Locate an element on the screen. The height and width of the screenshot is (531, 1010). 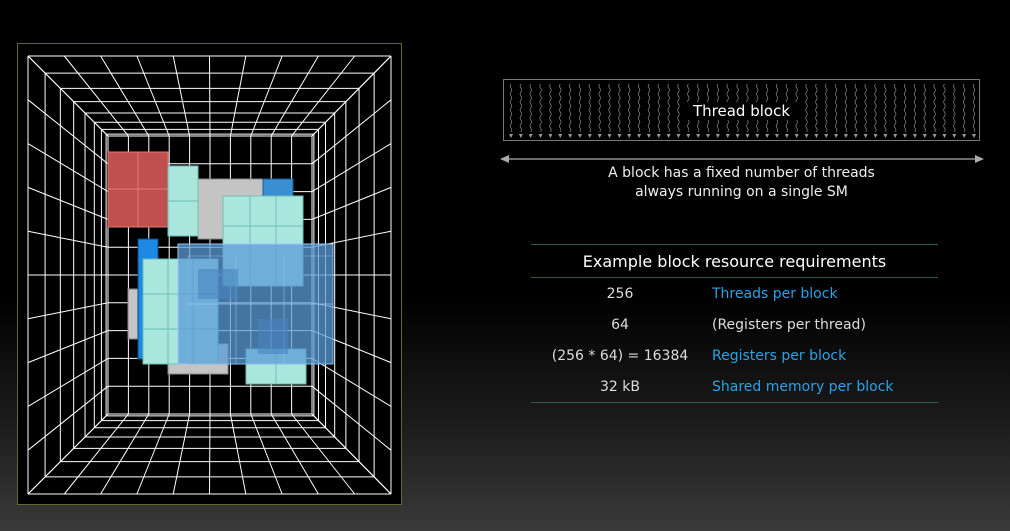
row-description: Threads per block is located at coordinates (775, 294).